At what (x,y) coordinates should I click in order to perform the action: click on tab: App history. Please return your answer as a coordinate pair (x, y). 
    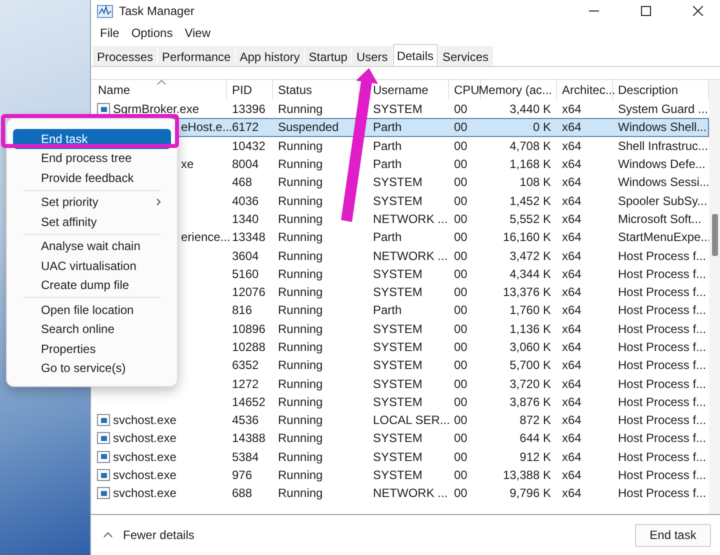
    Looking at the image, I should click on (270, 56).